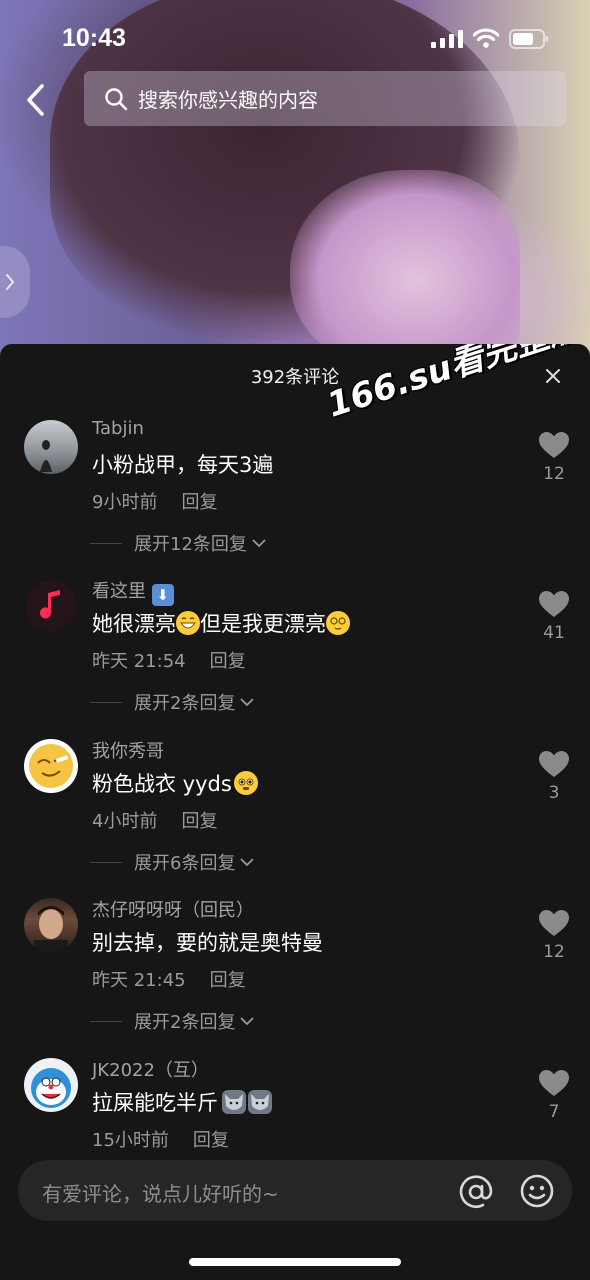  I want to click on comment-username: 看这里 ⬇, so click(133, 591).